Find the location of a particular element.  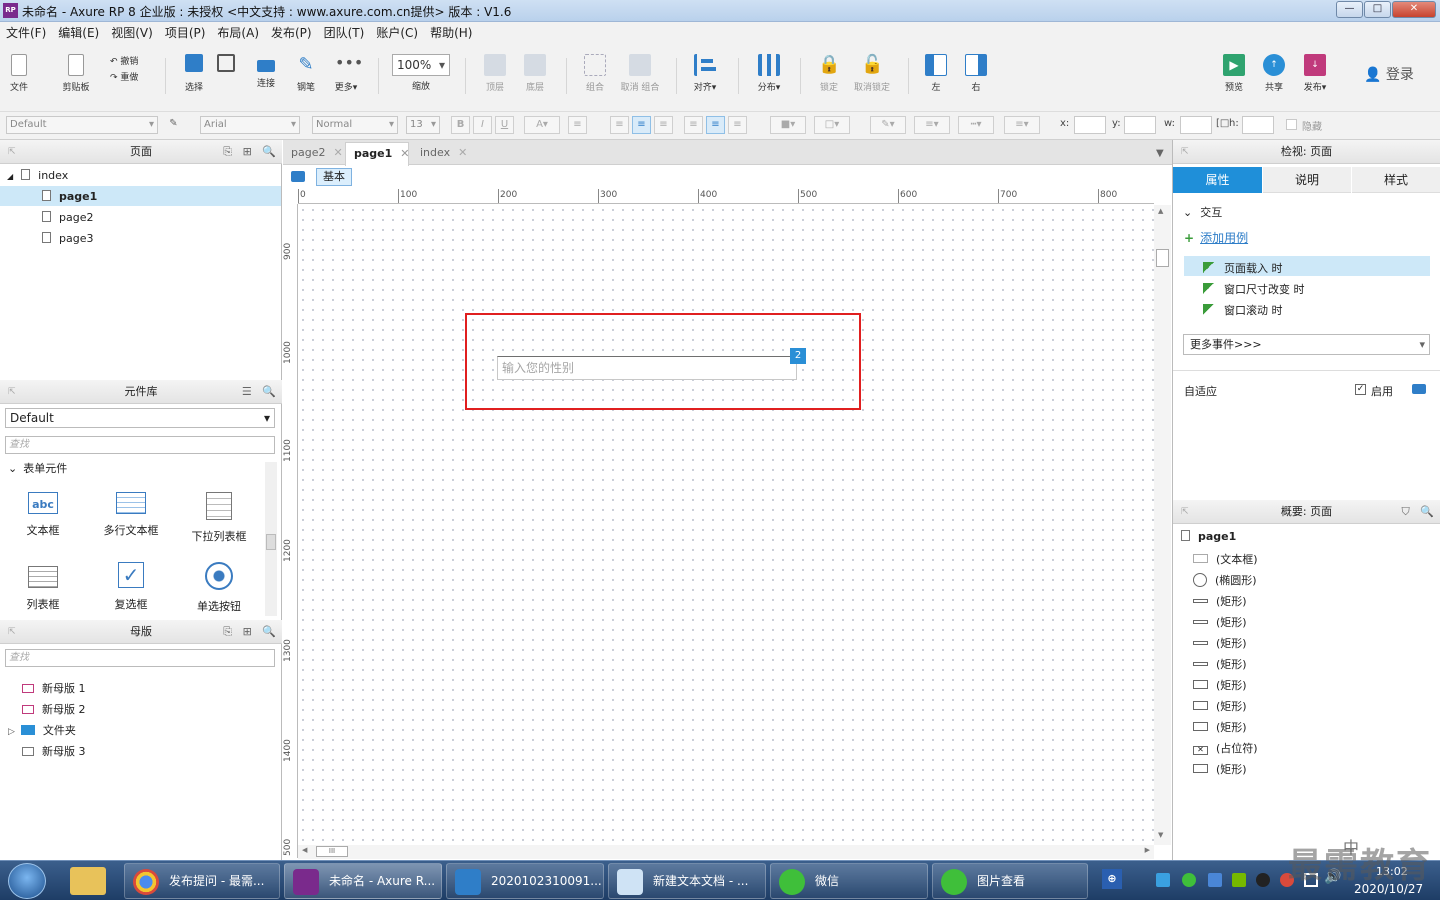

line-width-icon: ≡▾ is located at coordinates (932, 125).